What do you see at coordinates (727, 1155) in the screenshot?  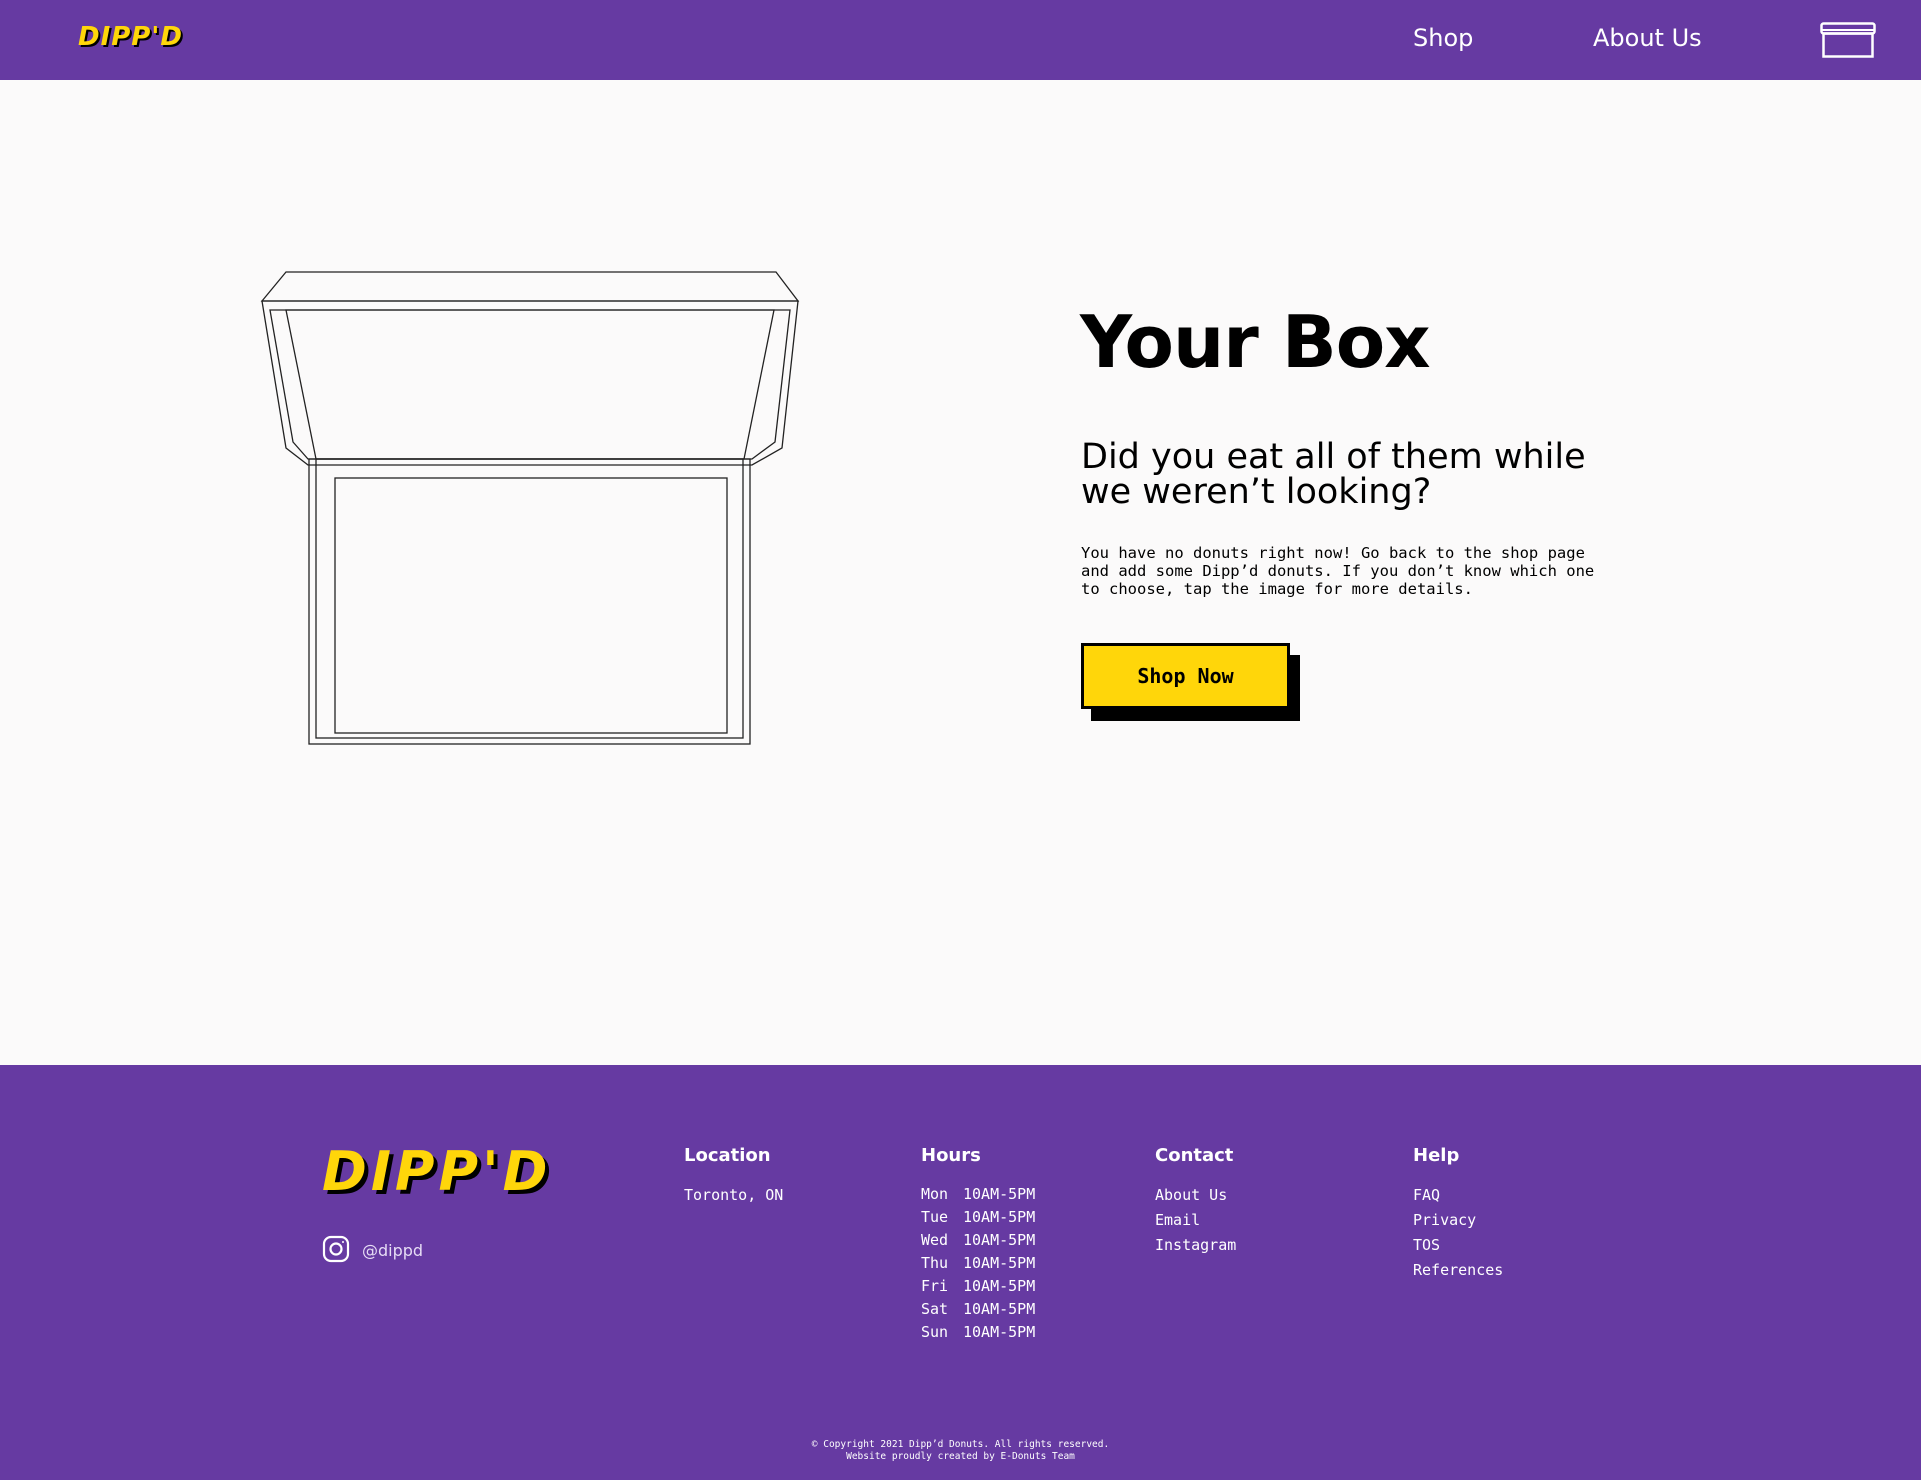 I see `location-heading: Location` at bounding box center [727, 1155].